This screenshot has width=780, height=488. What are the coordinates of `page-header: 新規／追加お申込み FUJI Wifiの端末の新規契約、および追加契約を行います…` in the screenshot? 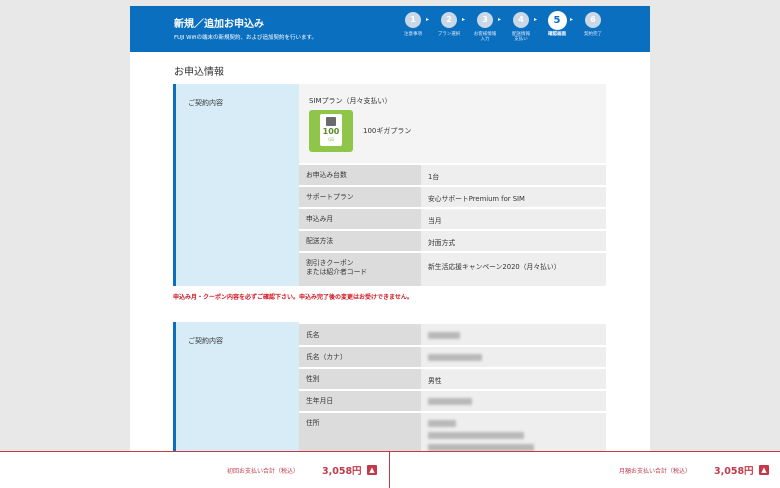 It's located at (390, 29).